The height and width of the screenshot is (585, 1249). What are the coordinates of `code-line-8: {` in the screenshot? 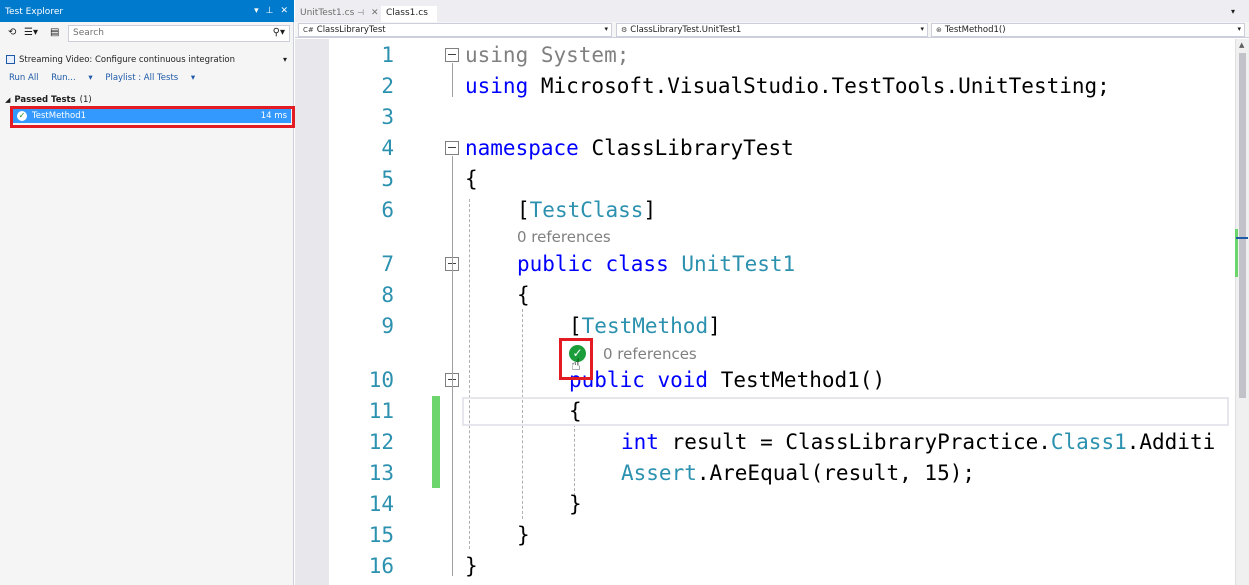 It's located at (523, 295).